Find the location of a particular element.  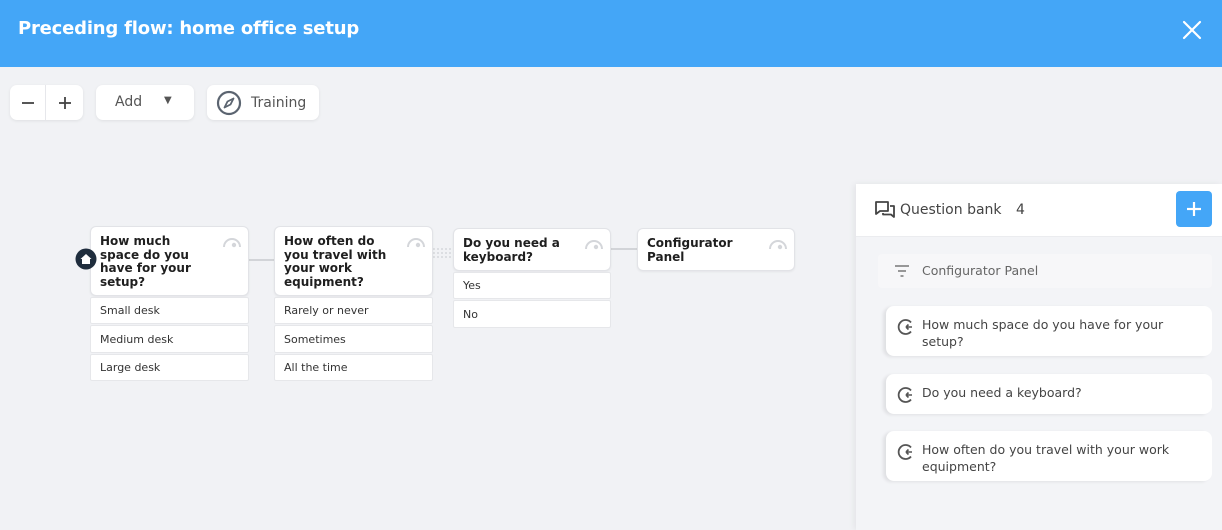

node-title: Do you need a keyboard? is located at coordinates (511, 250).